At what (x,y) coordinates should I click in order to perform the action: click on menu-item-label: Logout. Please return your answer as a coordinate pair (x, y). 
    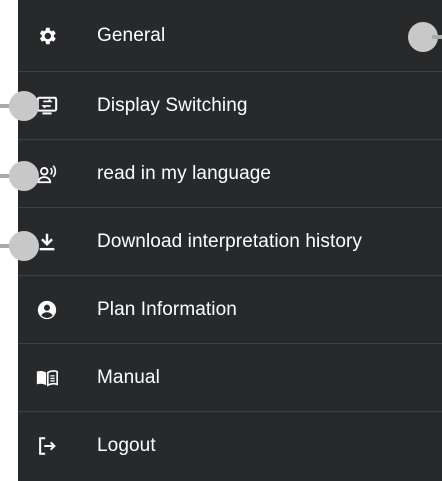
    Looking at the image, I should click on (126, 445).